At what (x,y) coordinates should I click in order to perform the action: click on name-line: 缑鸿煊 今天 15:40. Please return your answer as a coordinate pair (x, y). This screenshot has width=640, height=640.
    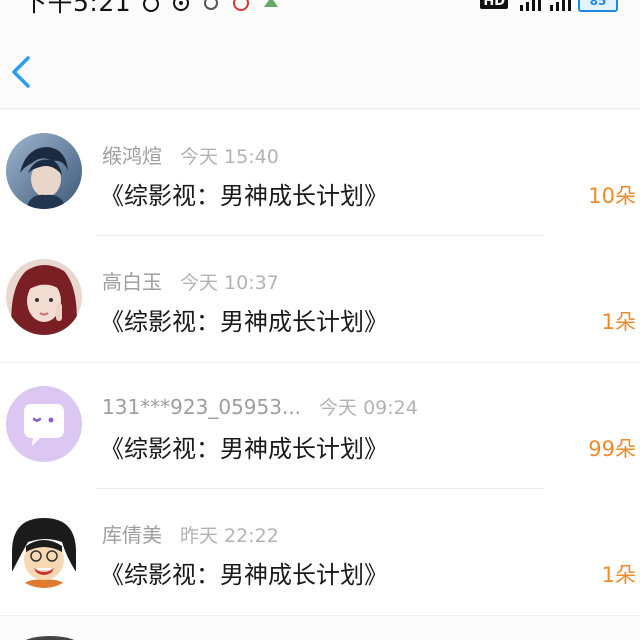
    Looking at the image, I should click on (190, 154).